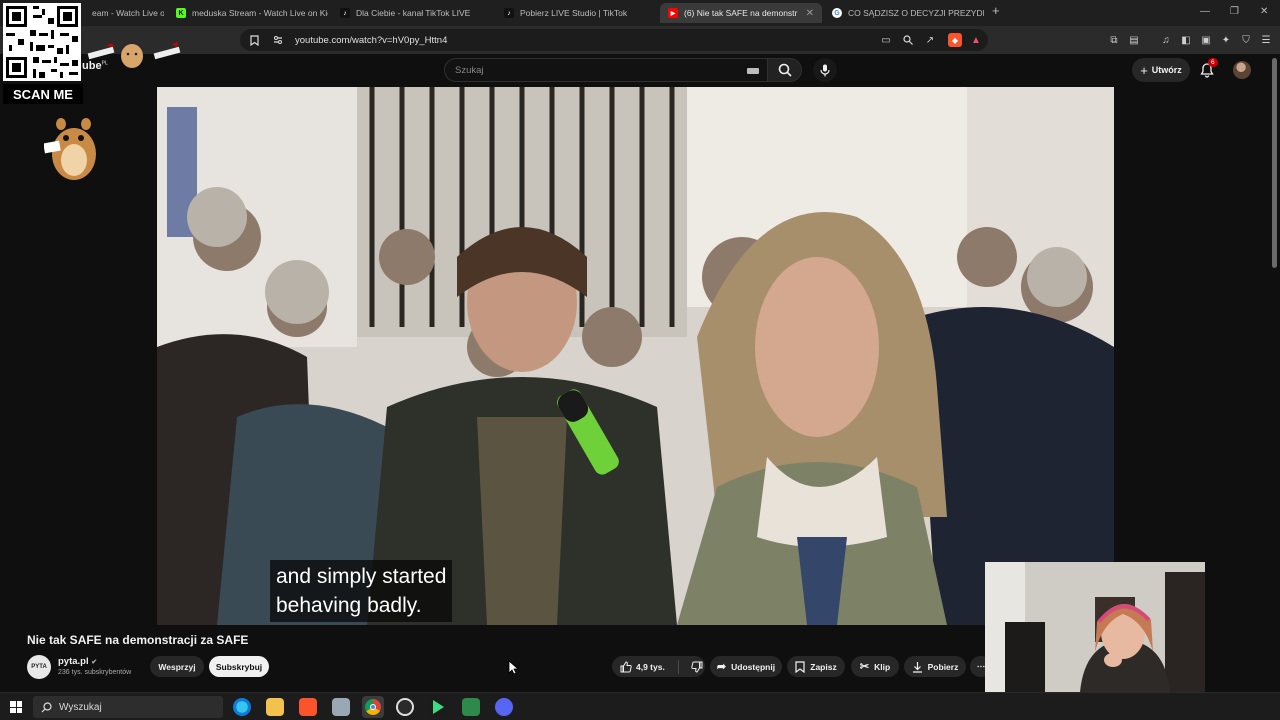  What do you see at coordinates (574, 13) in the screenshot?
I see `tab-title: Pobierz LIVE Studio | TikTok` at bounding box center [574, 13].